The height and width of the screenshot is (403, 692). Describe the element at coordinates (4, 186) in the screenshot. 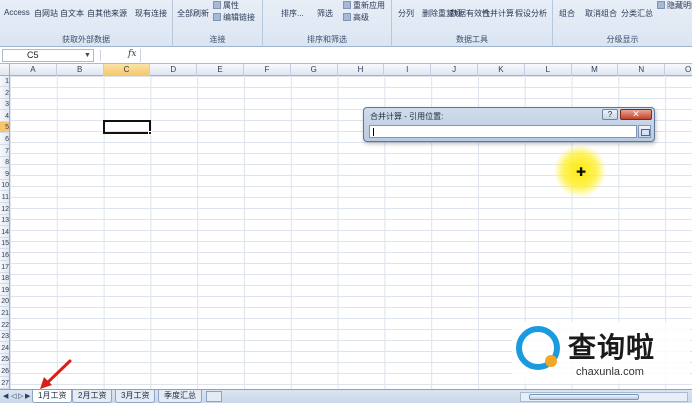

I see `row-header-10: 10` at that location.